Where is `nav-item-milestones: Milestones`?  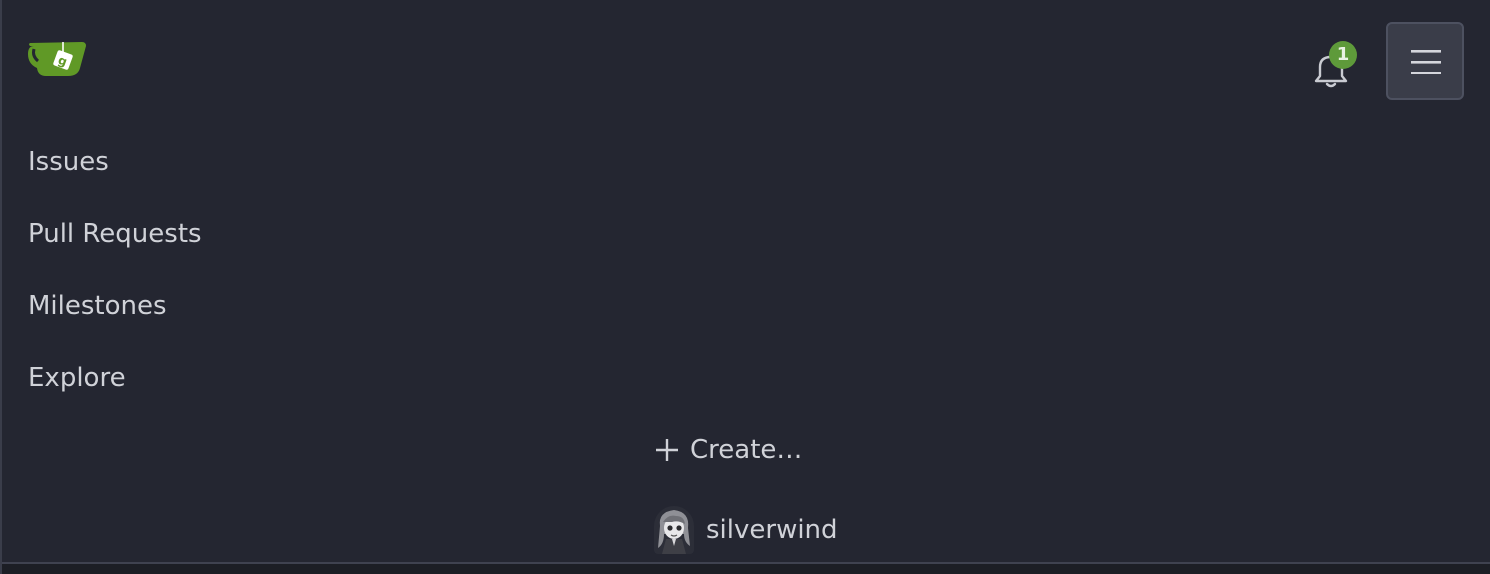 nav-item-milestones: Milestones is located at coordinates (97, 306).